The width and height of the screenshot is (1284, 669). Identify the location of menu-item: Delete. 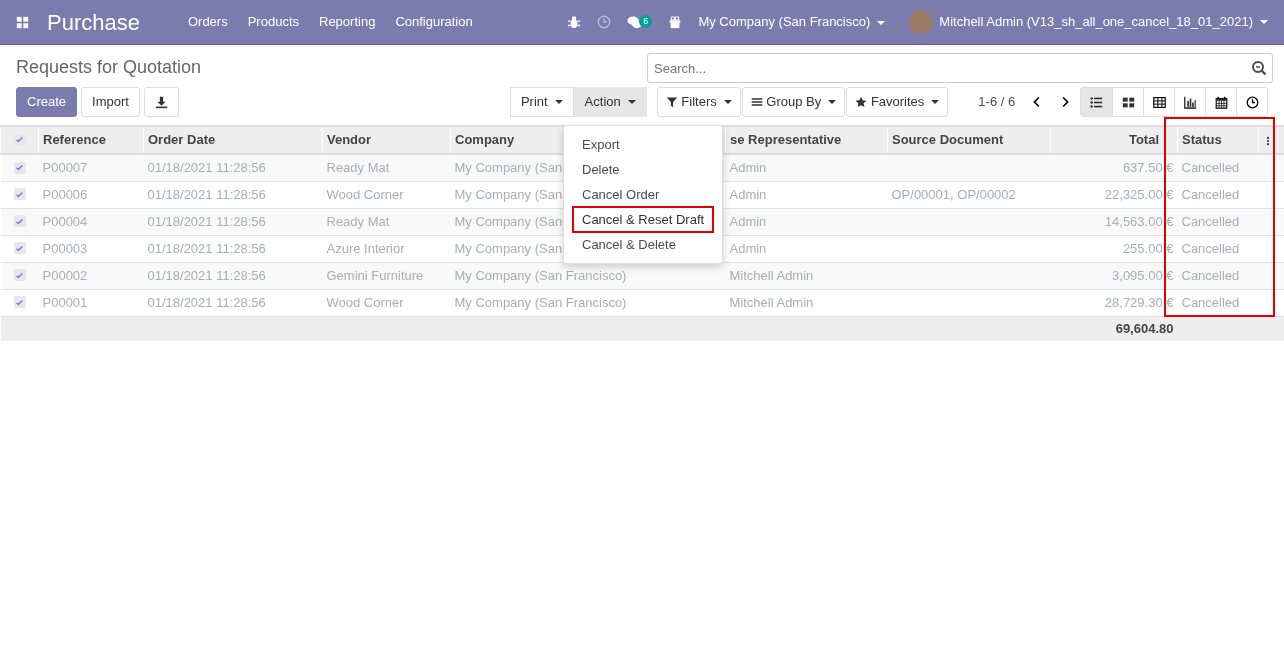
(643, 169).